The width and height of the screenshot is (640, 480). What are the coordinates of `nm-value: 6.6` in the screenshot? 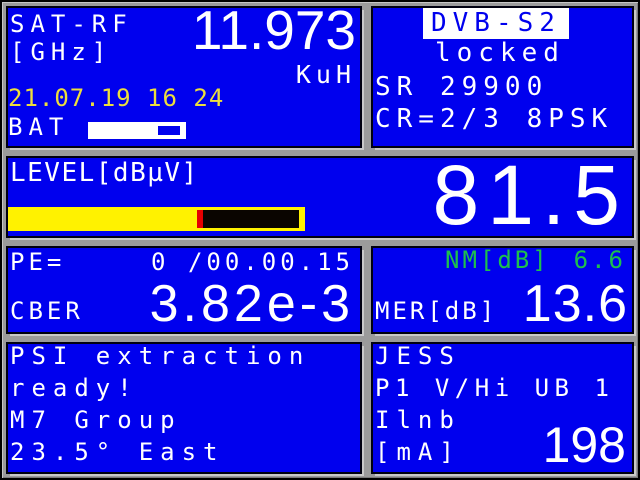 It's located at (599, 260).